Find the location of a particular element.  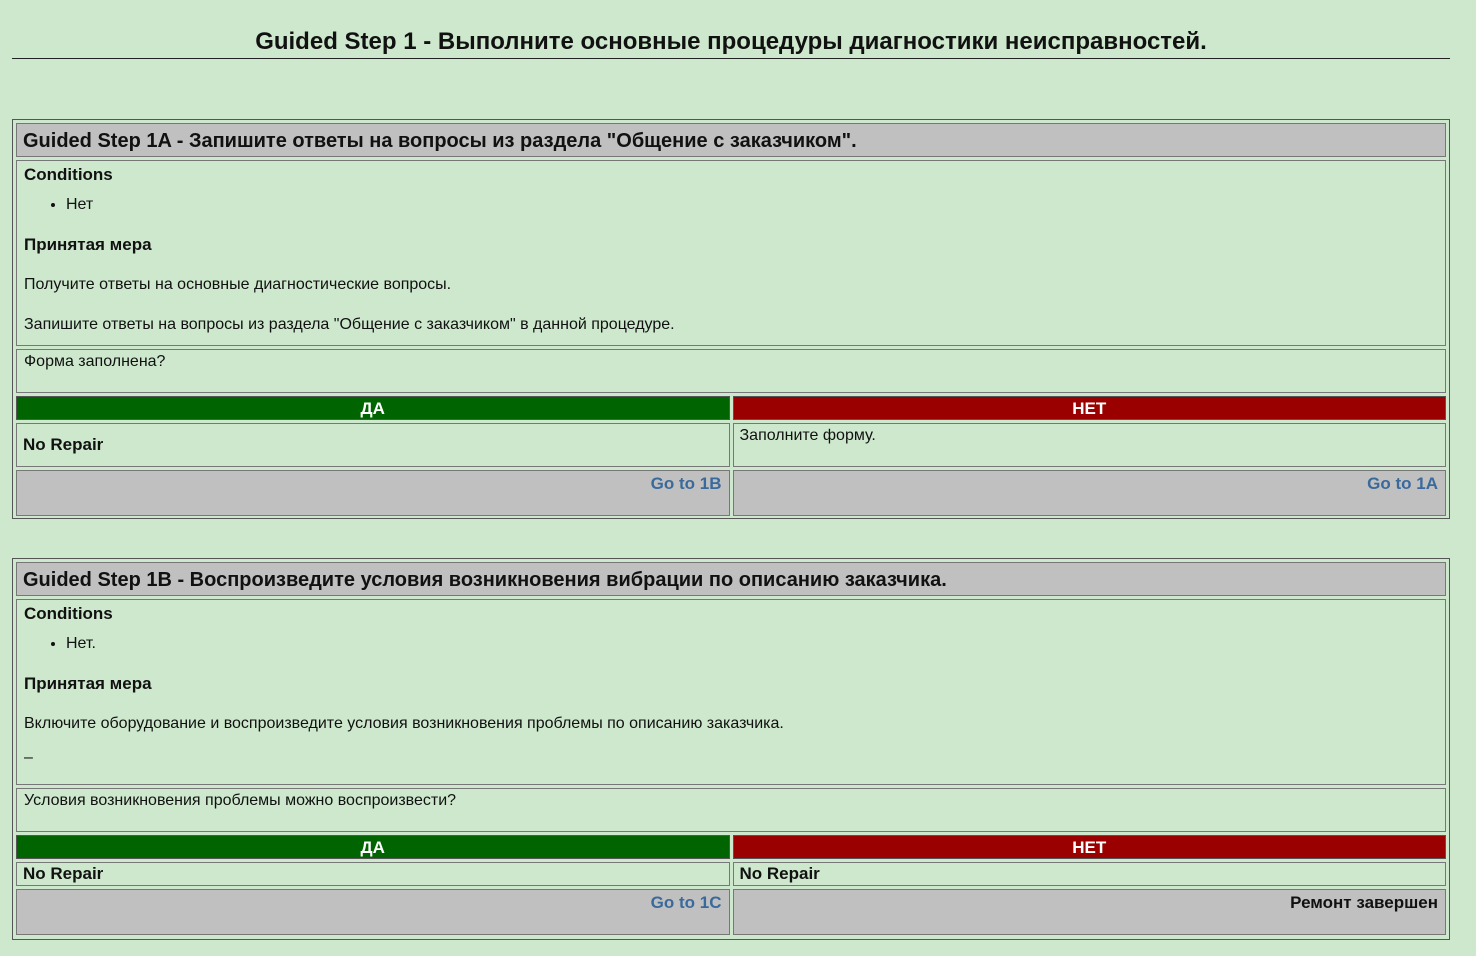

step-1b-result-row: No Repair No Repair is located at coordinates (731, 874).